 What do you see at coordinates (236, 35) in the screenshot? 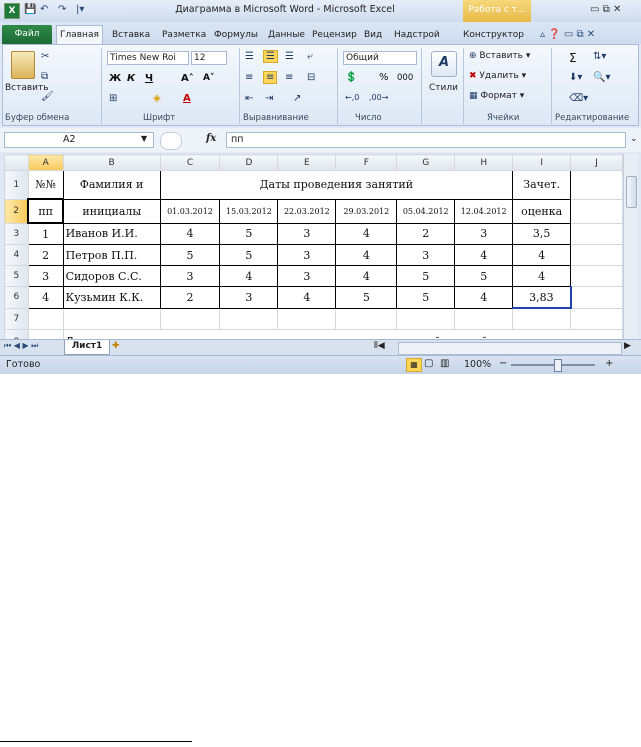
I see `tab-formulas: Формулы` at bounding box center [236, 35].